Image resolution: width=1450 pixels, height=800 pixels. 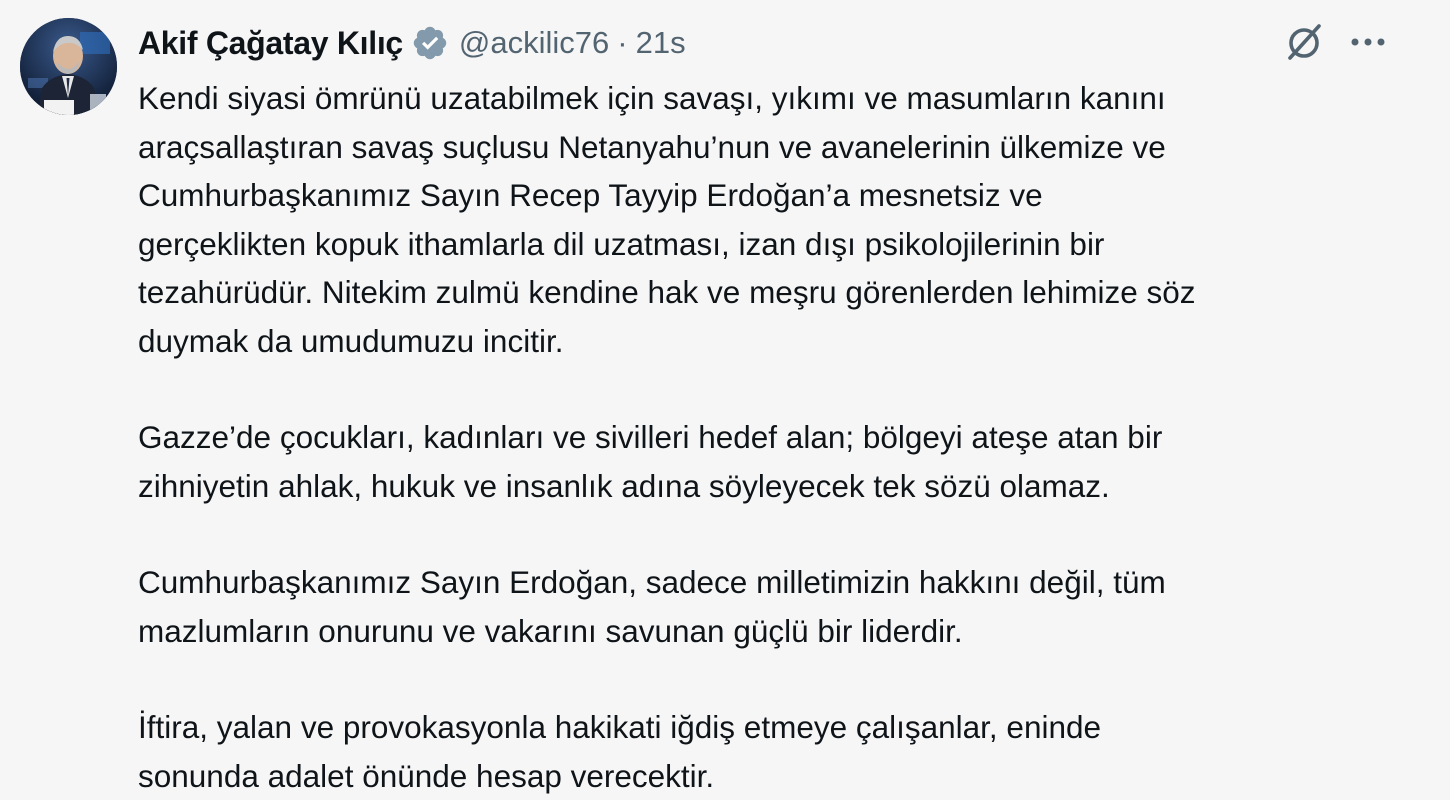 I want to click on more-horizontal-icon, so click(x=1368, y=42).